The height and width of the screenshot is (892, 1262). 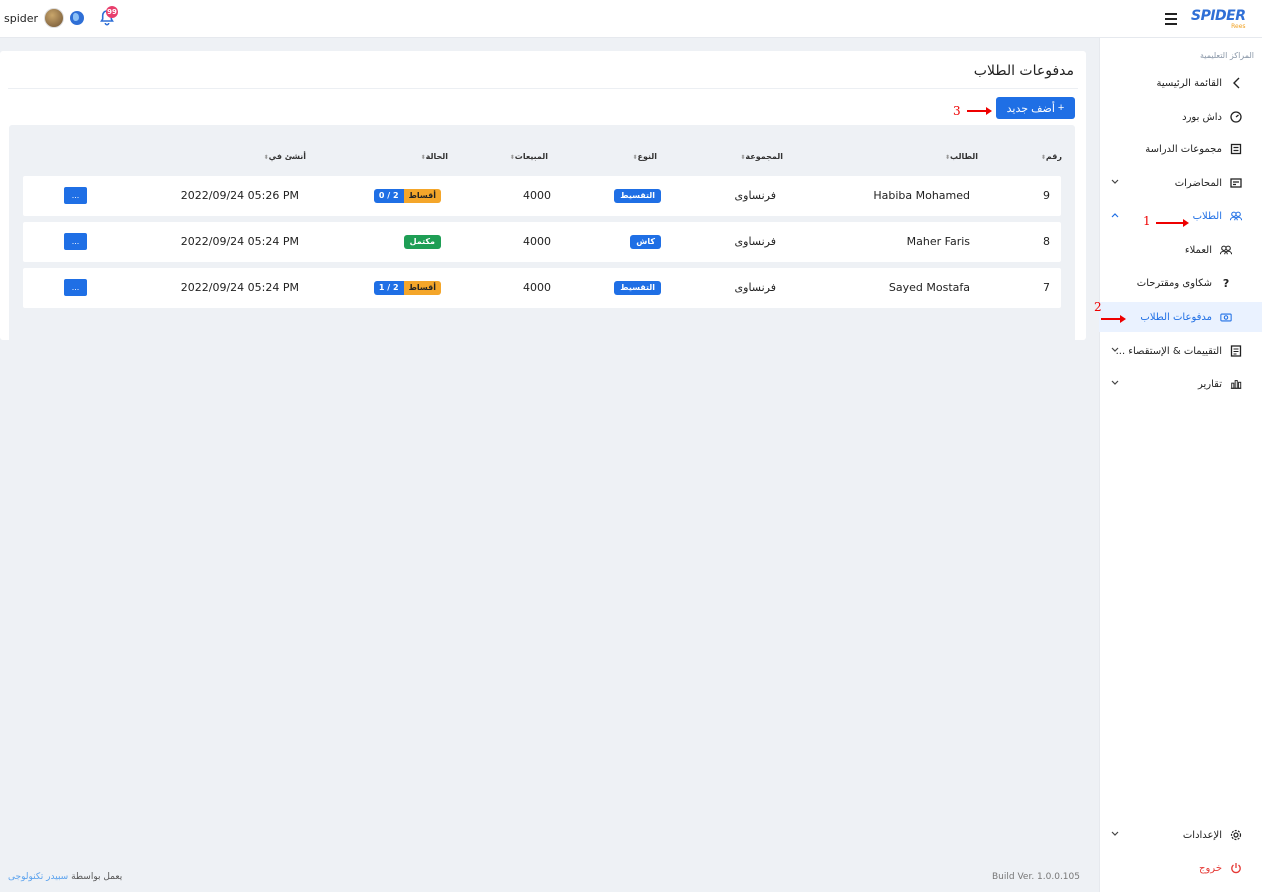 What do you see at coordinates (1236, 149) in the screenshot?
I see `groups-icon` at bounding box center [1236, 149].